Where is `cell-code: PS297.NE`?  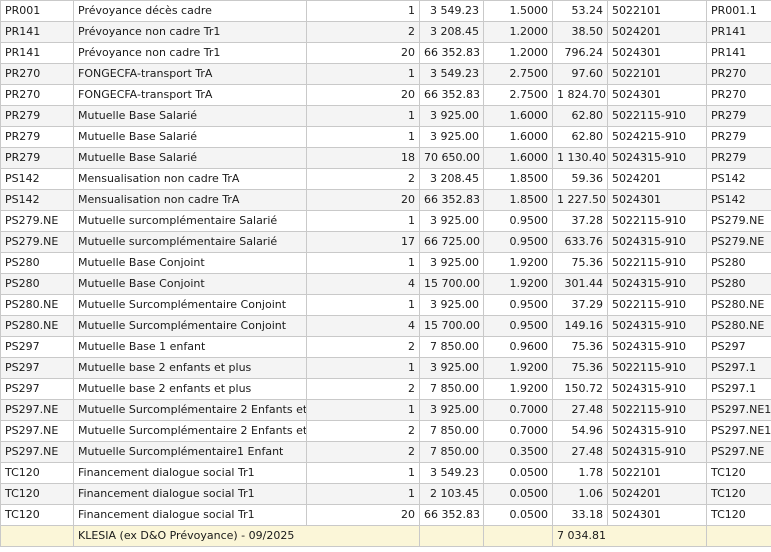
cell-code: PS297.NE is located at coordinates (37, 431).